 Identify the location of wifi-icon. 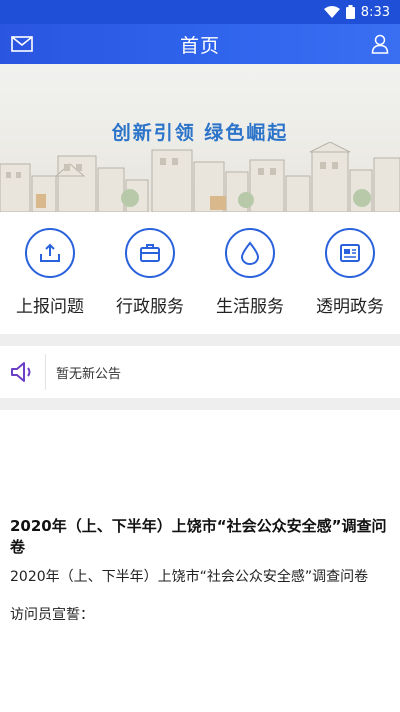
(331, 12).